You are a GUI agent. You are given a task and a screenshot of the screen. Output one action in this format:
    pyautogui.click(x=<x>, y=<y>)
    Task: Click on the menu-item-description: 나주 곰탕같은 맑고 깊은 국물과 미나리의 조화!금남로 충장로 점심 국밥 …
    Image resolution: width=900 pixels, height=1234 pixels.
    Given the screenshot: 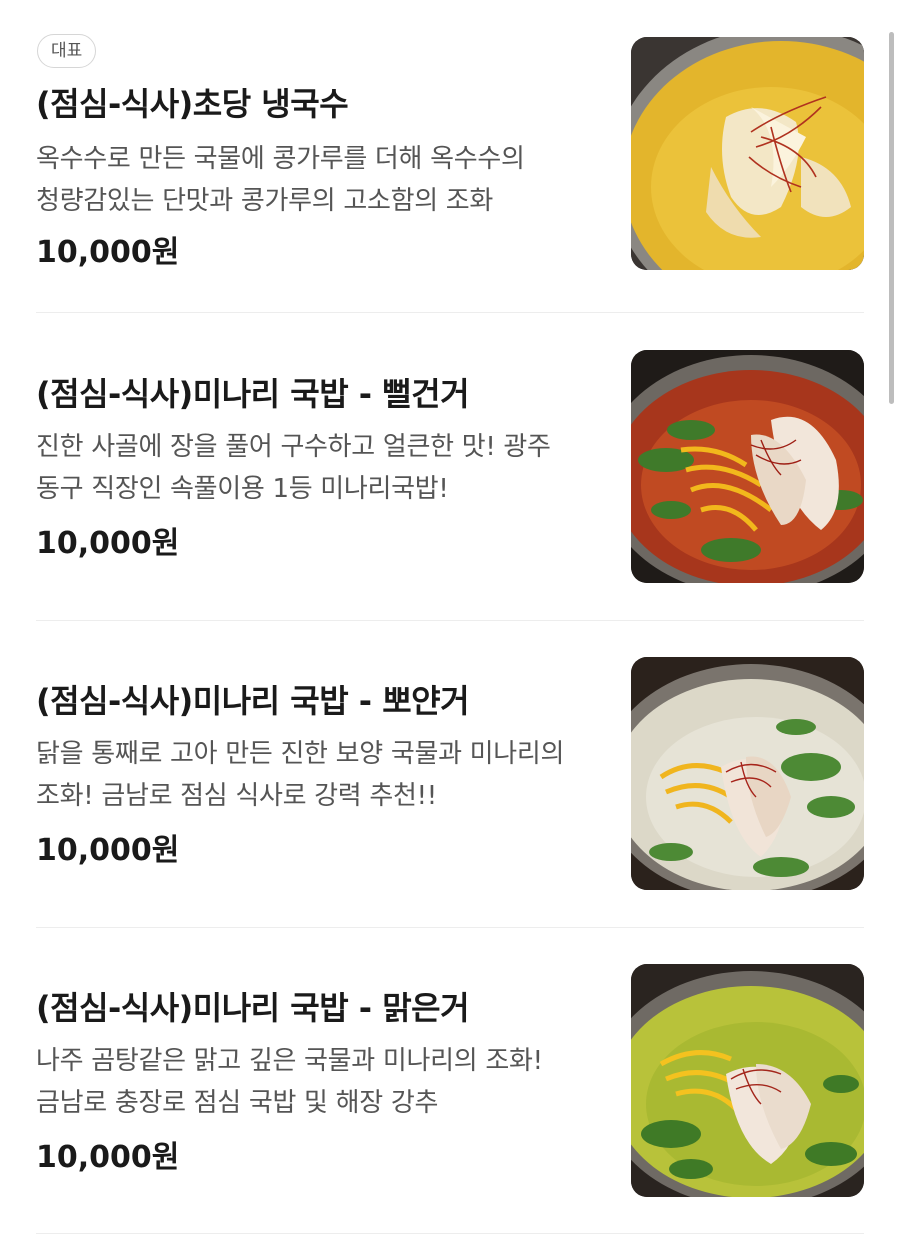 What is the action you would take?
    pyautogui.click(x=289, y=1082)
    